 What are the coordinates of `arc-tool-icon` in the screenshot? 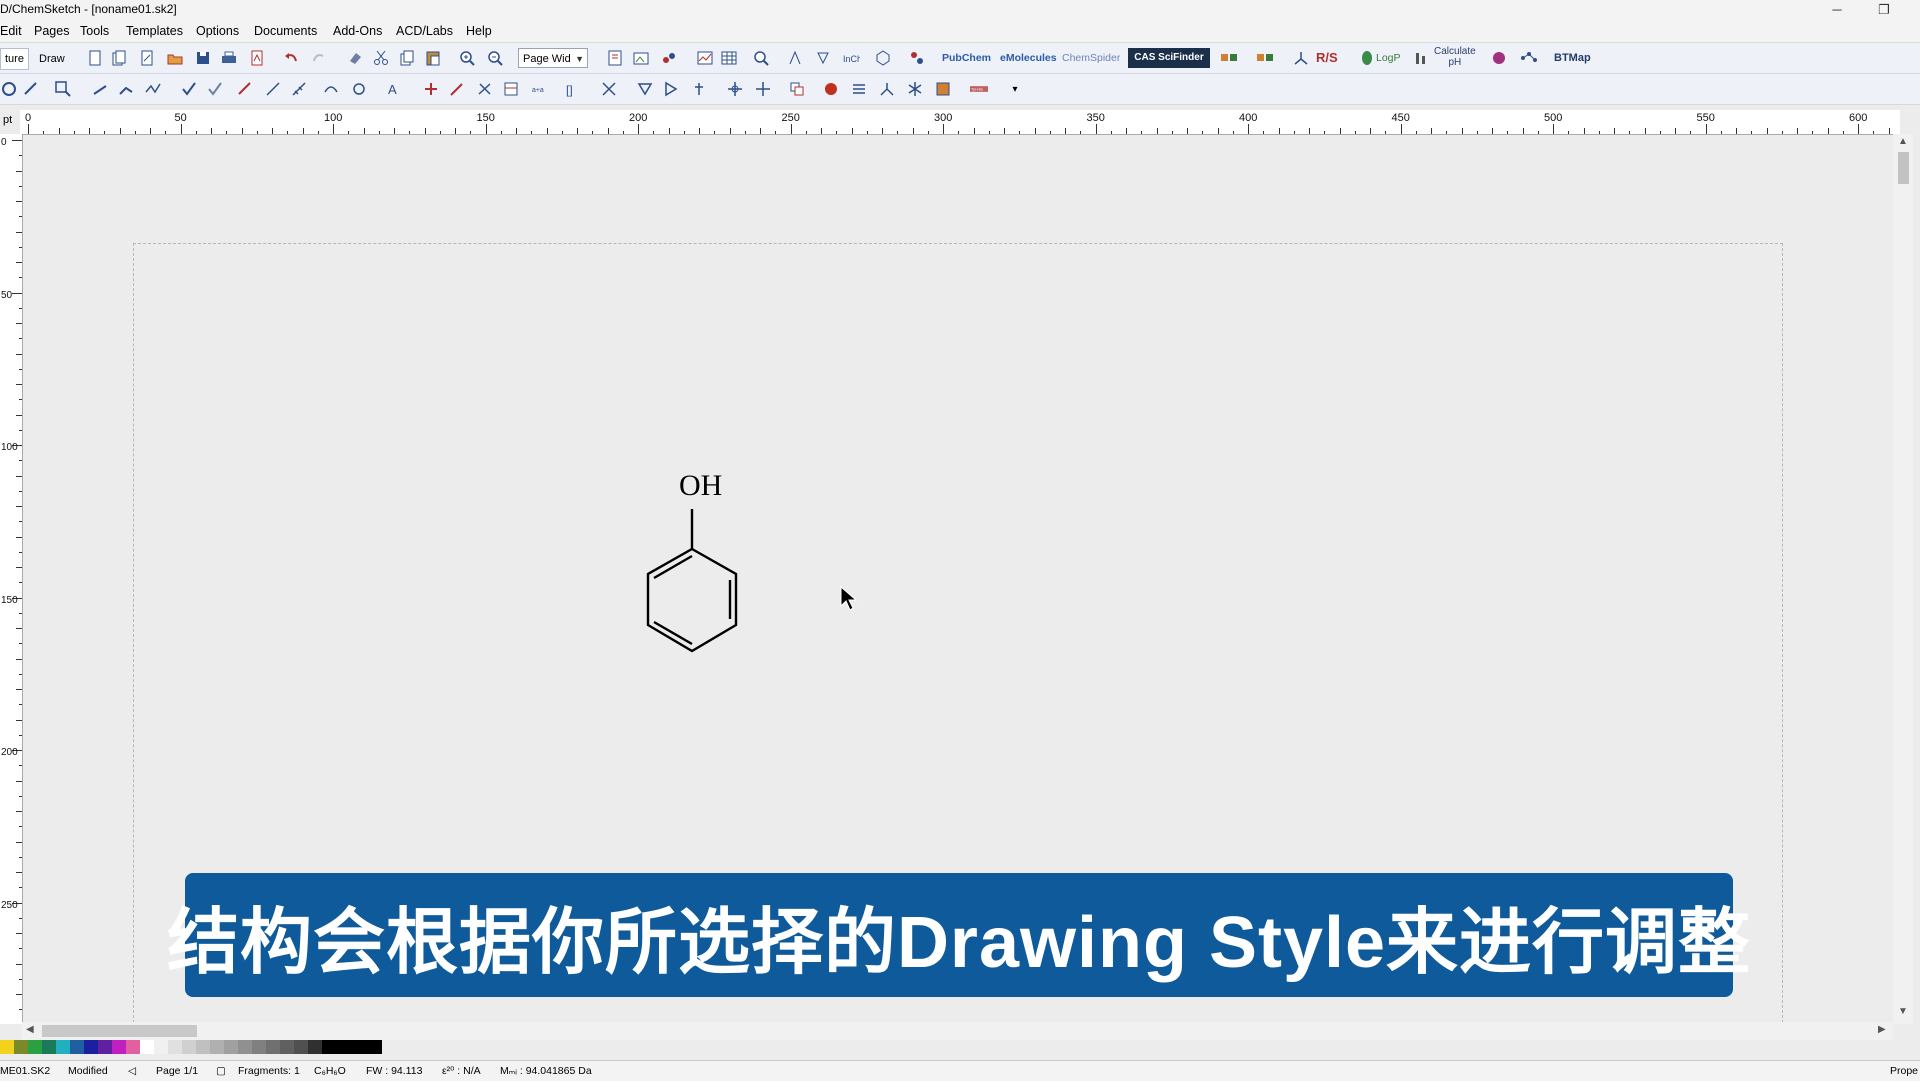 It's located at (331, 89).